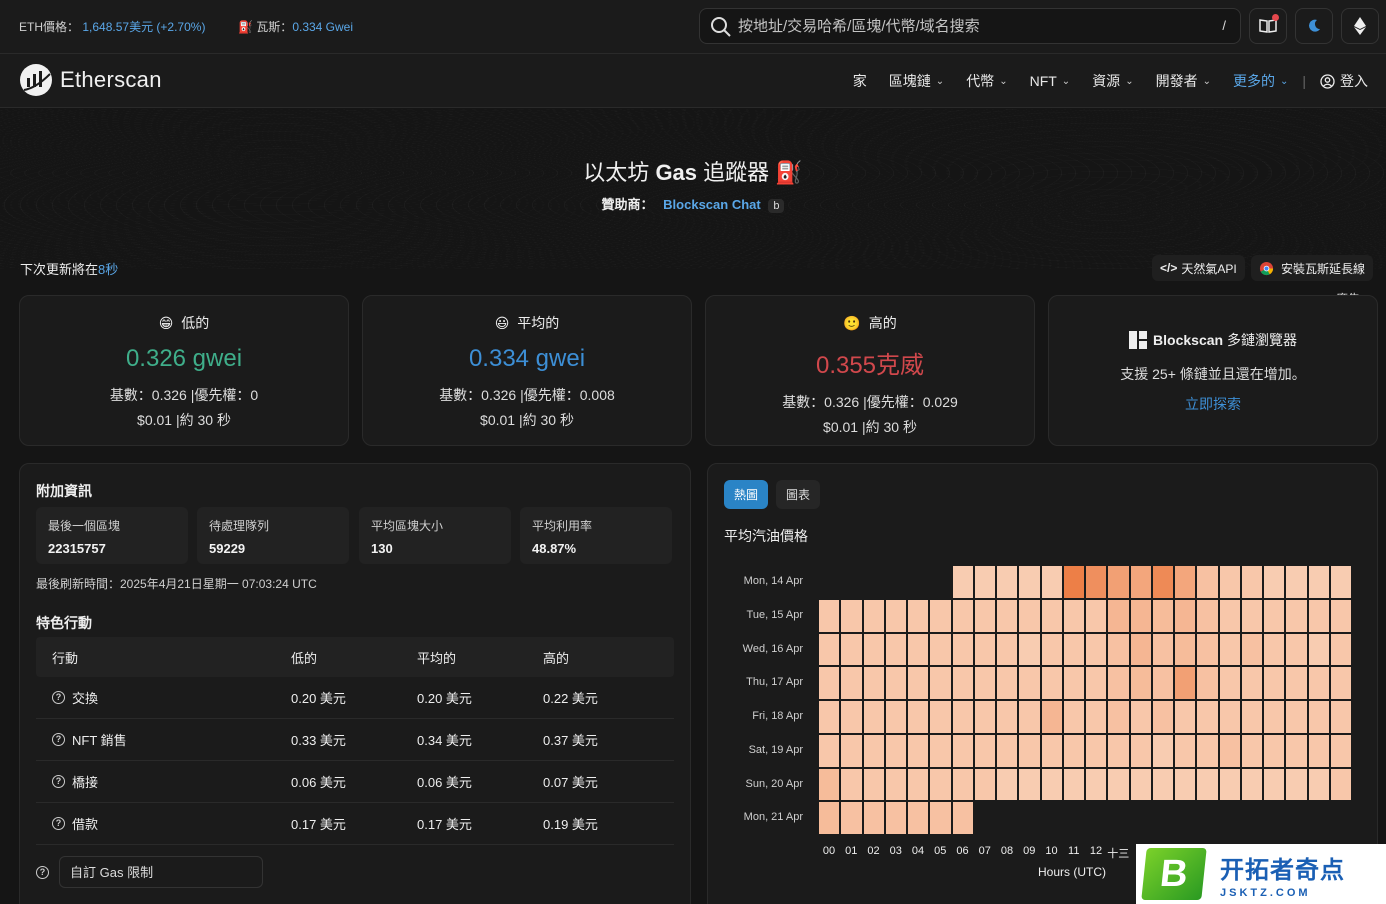  What do you see at coordinates (916, 81) in the screenshot?
I see `nav-blockchain: 區塊鏈 ⌄` at bounding box center [916, 81].